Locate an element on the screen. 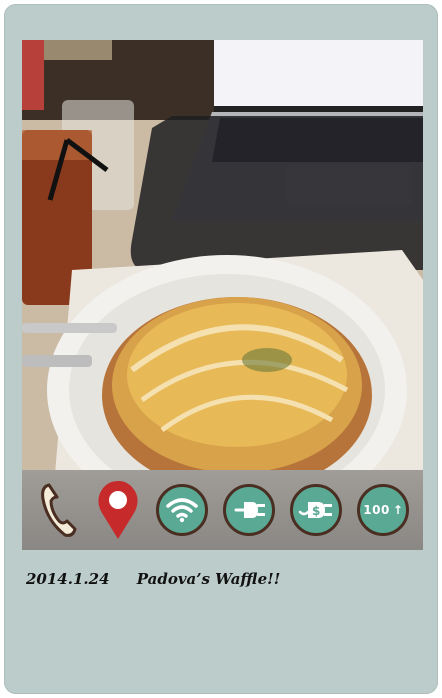 The height and width of the screenshot is (698, 442). wifi-icon is located at coordinates (181, 510).